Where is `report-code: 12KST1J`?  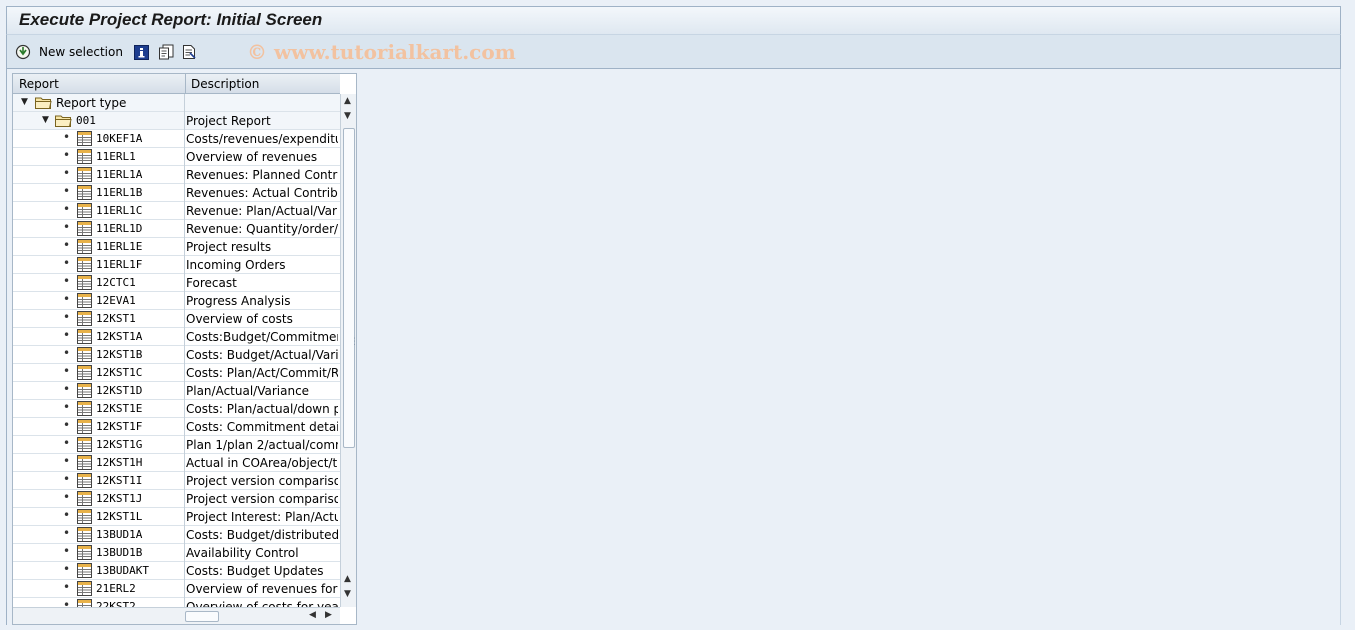 report-code: 12KST1J is located at coordinates (119, 498).